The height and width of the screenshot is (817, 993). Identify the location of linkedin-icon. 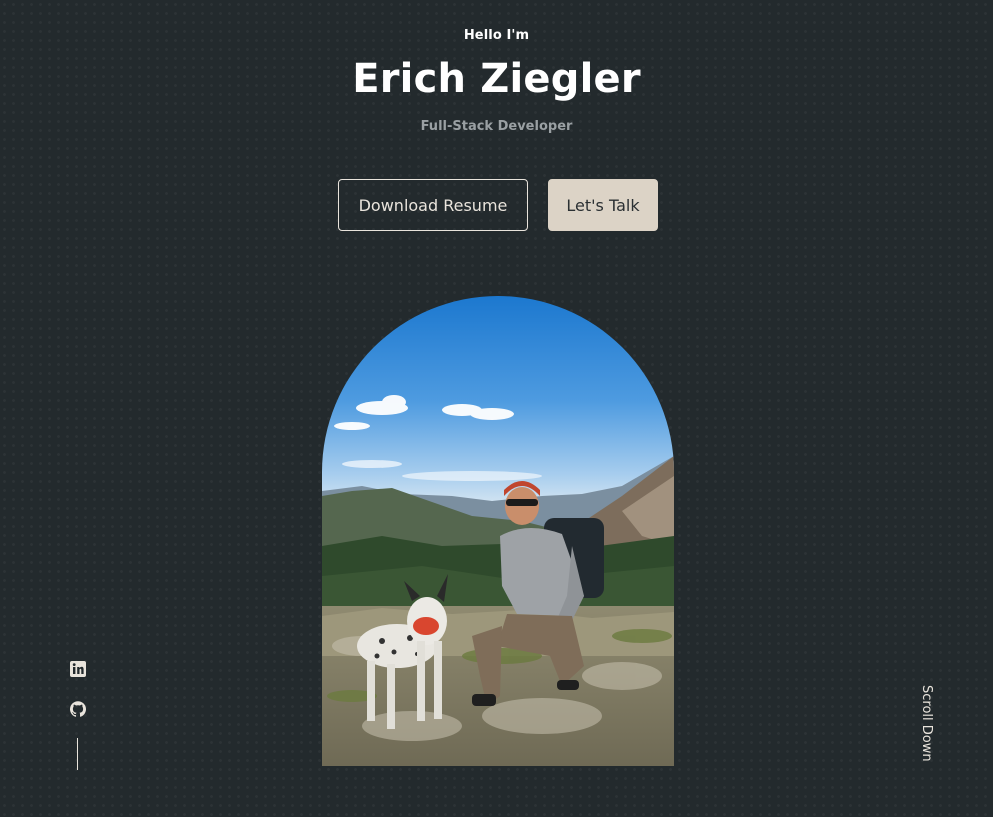
(78, 669).